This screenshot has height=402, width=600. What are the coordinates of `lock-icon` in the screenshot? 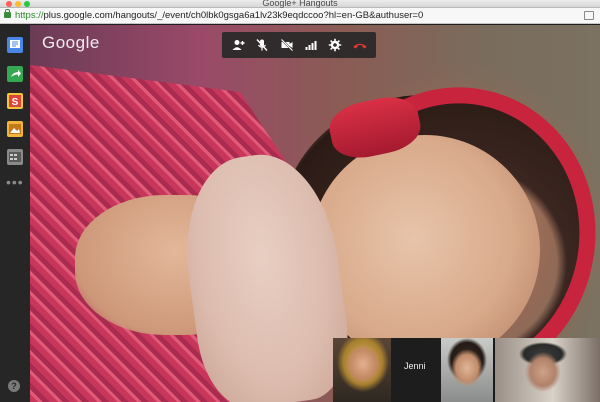 It's located at (7, 13).